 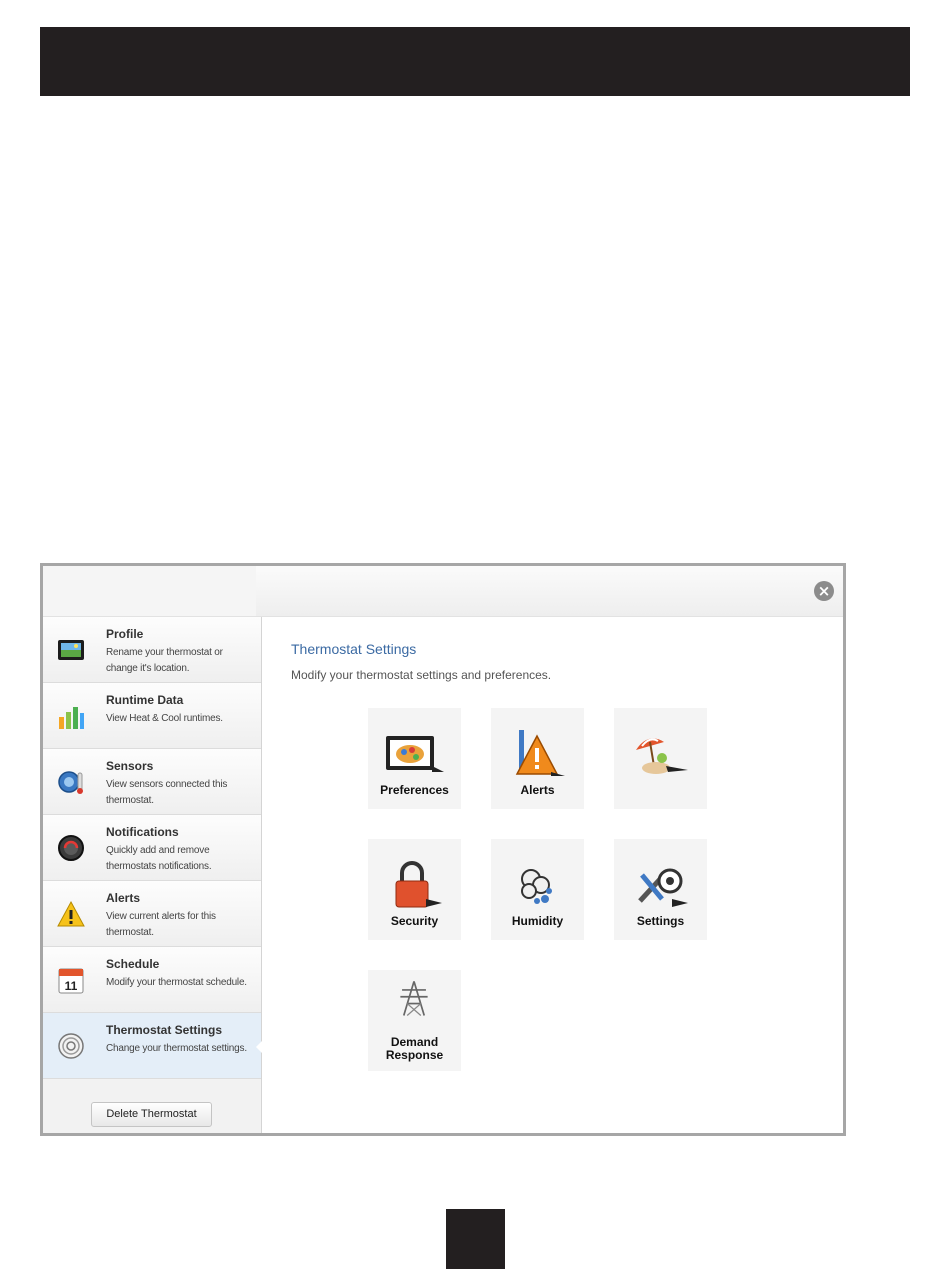 What do you see at coordinates (130, 766) in the screenshot?
I see `sidebar-item-title: Sensors` at bounding box center [130, 766].